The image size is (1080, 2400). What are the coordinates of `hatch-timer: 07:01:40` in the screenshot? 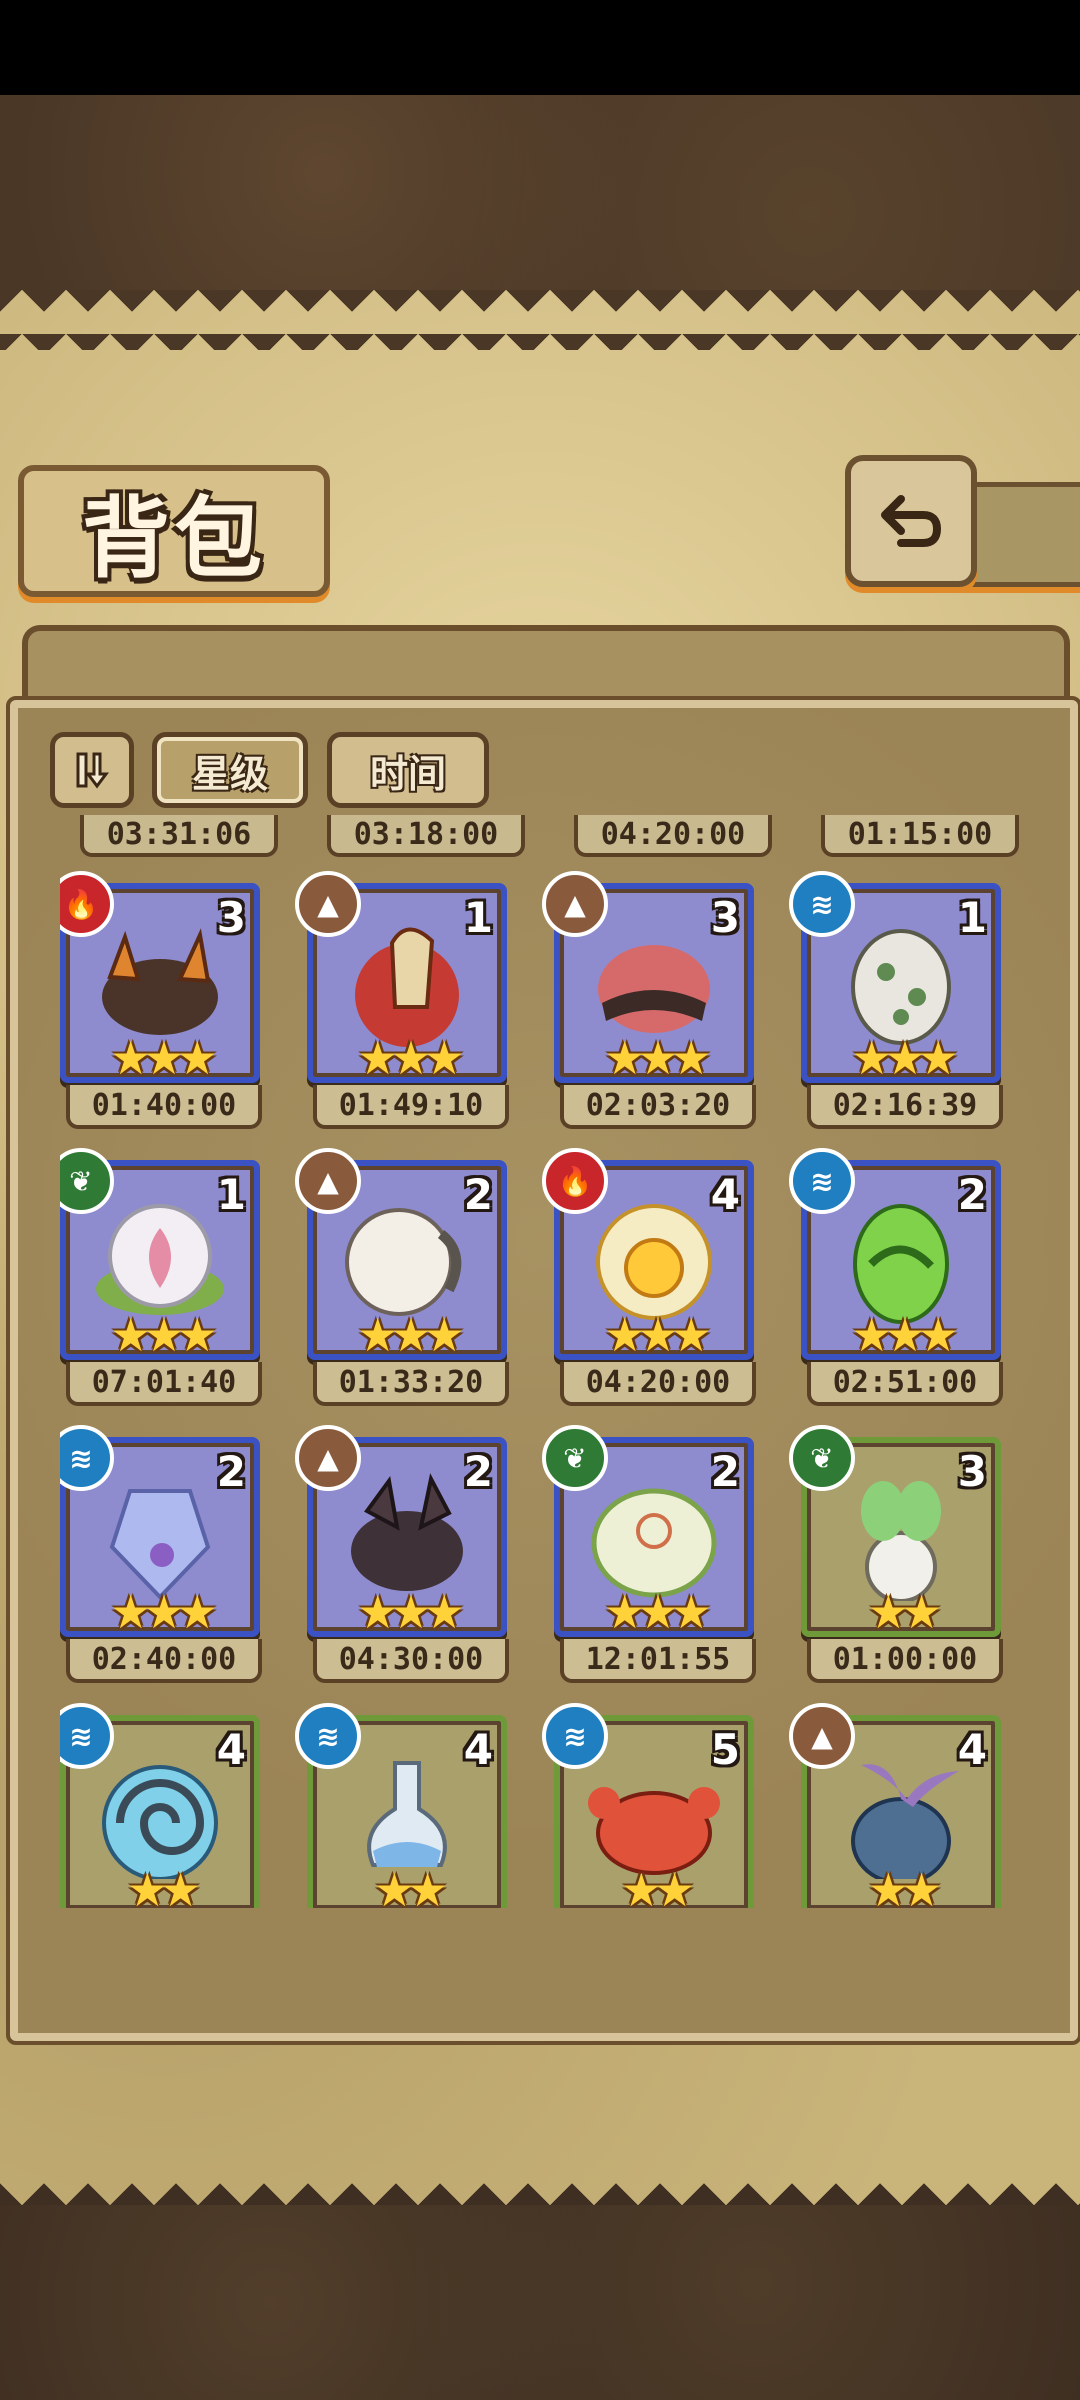 It's located at (164, 1384).